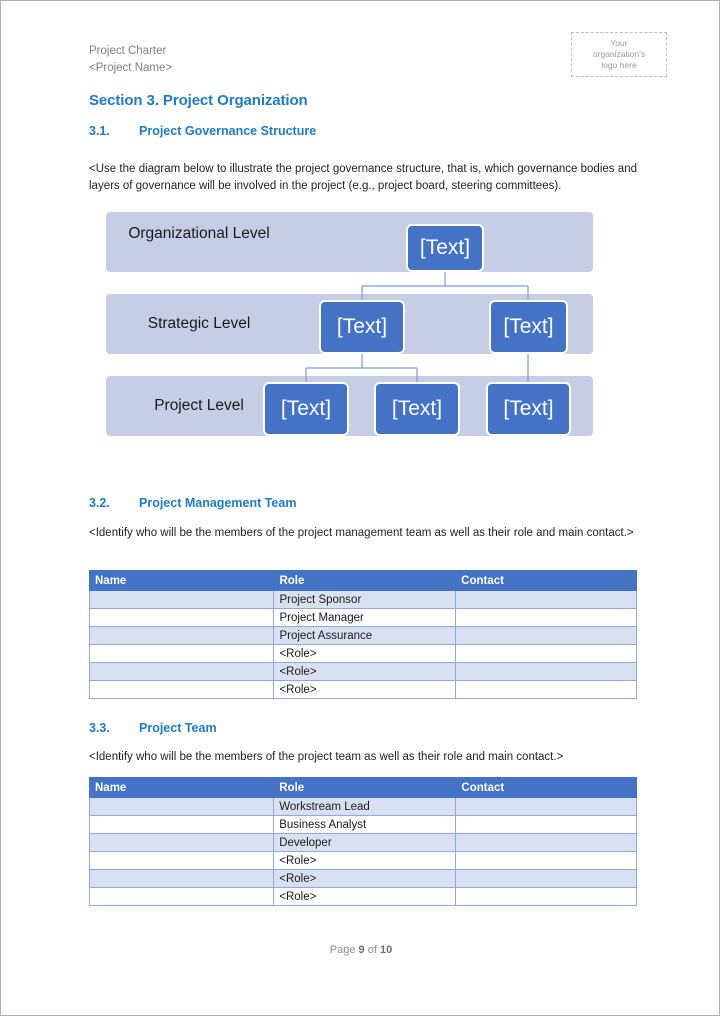 The width and height of the screenshot is (720, 1016). What do you see at coordinates (365, 824) in the screenshot?
I see `cell-role: Business Analyst` at bounding box center [365, 824].